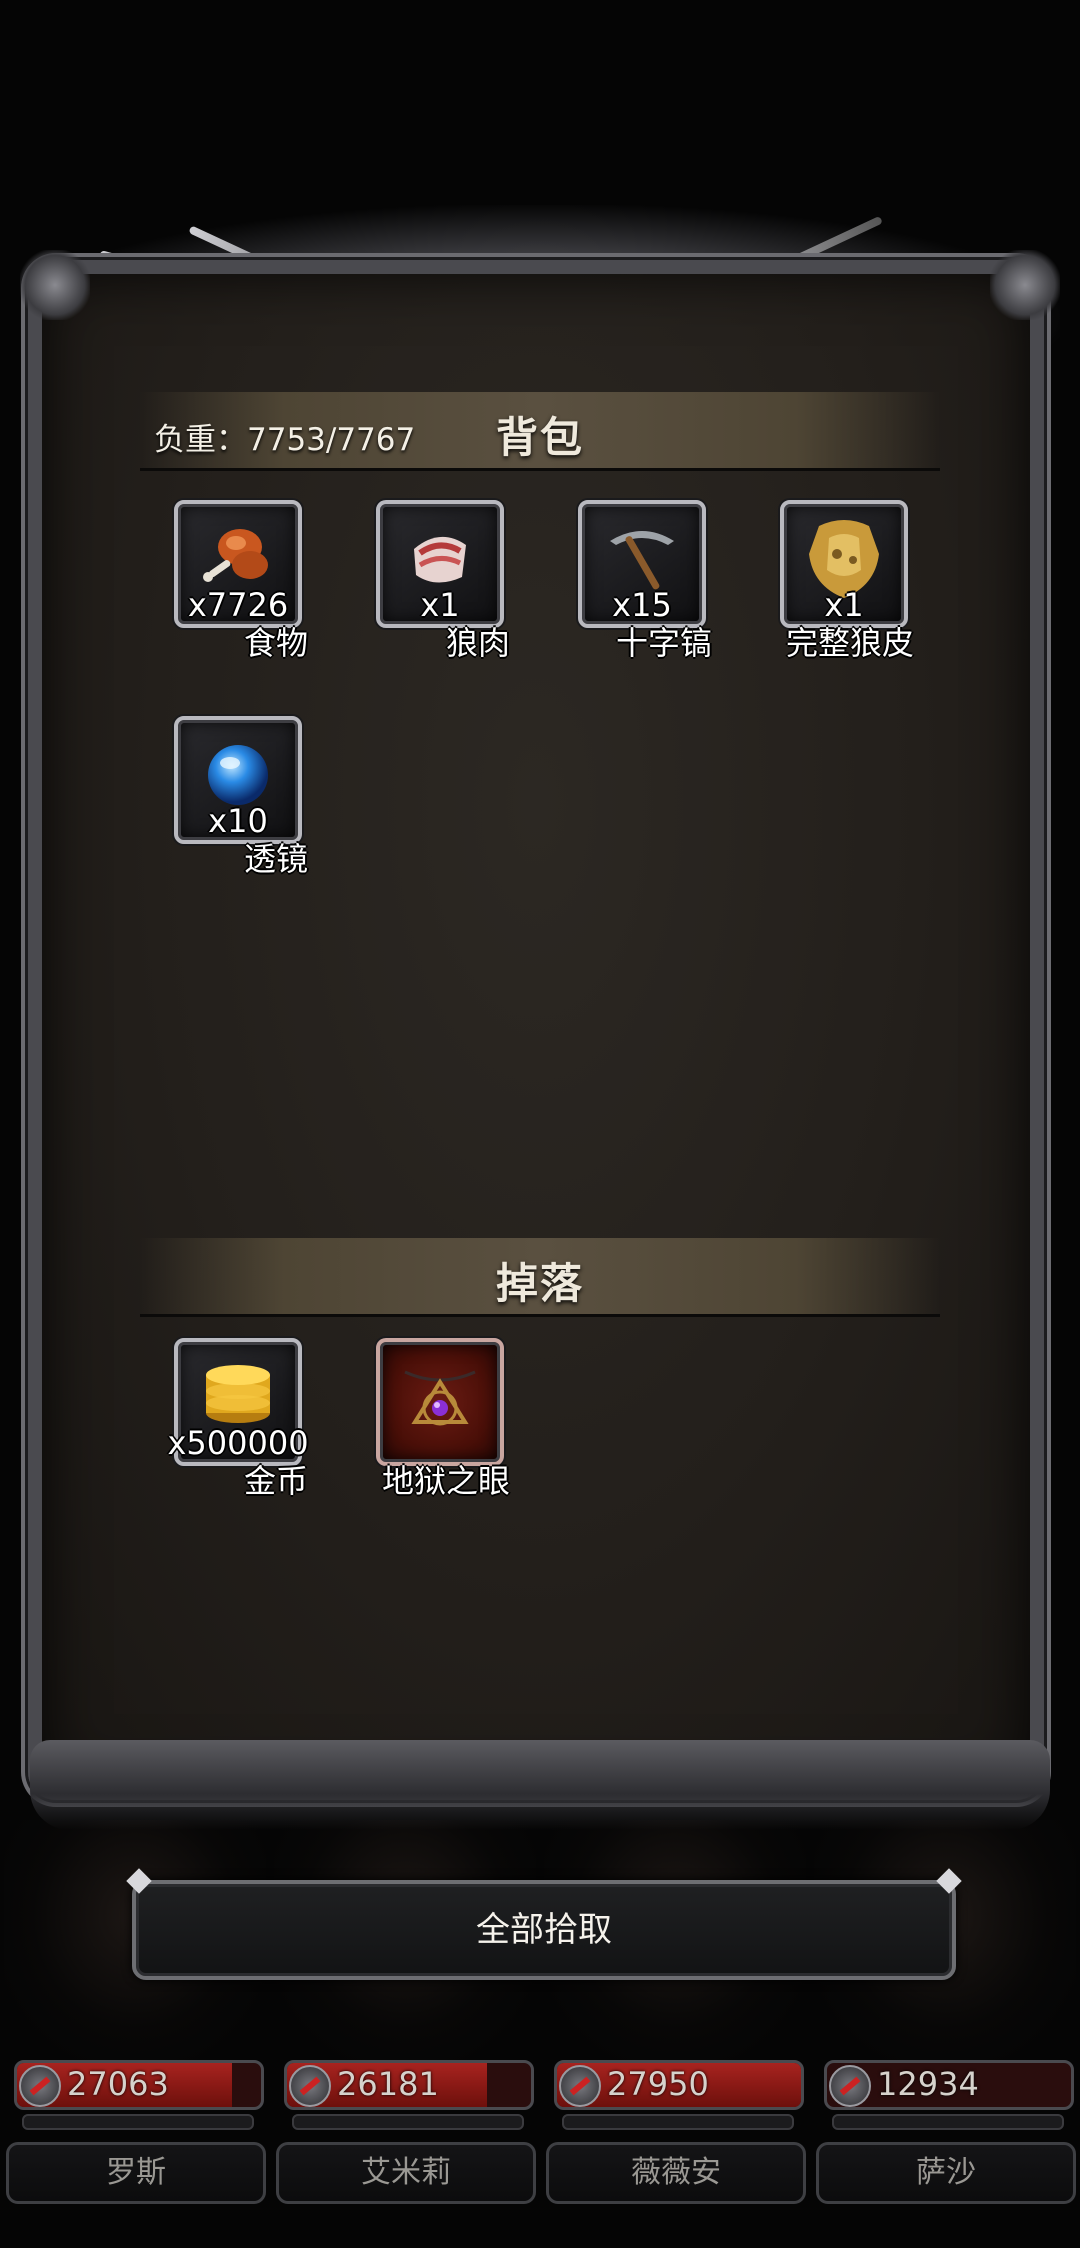 The image size is (1080, 2248). I want to click on bag-slot-wolf-pelt: x1 完整狼皮, so click(844, 582).